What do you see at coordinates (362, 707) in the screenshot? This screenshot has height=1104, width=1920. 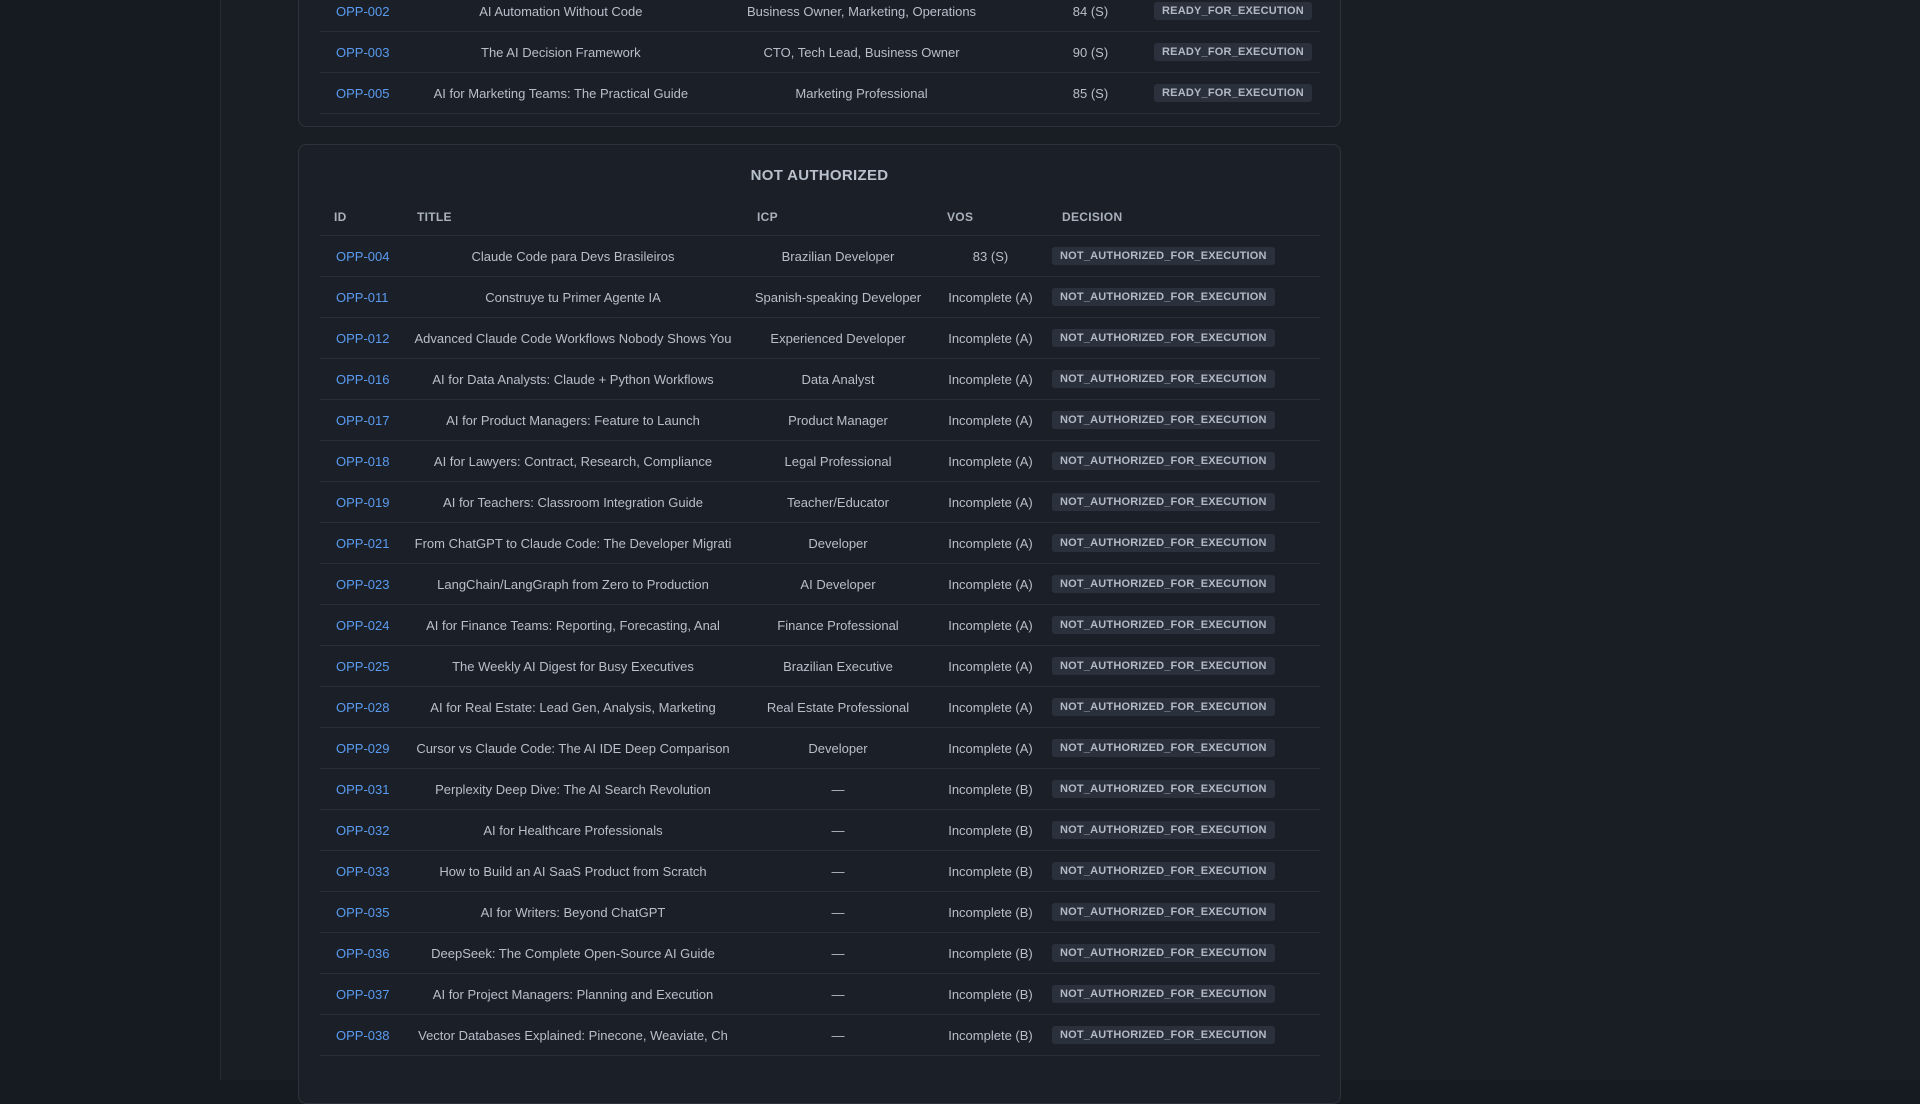 I see `opportunity-id-link: OPP-028` at bounding box center [362, 707].